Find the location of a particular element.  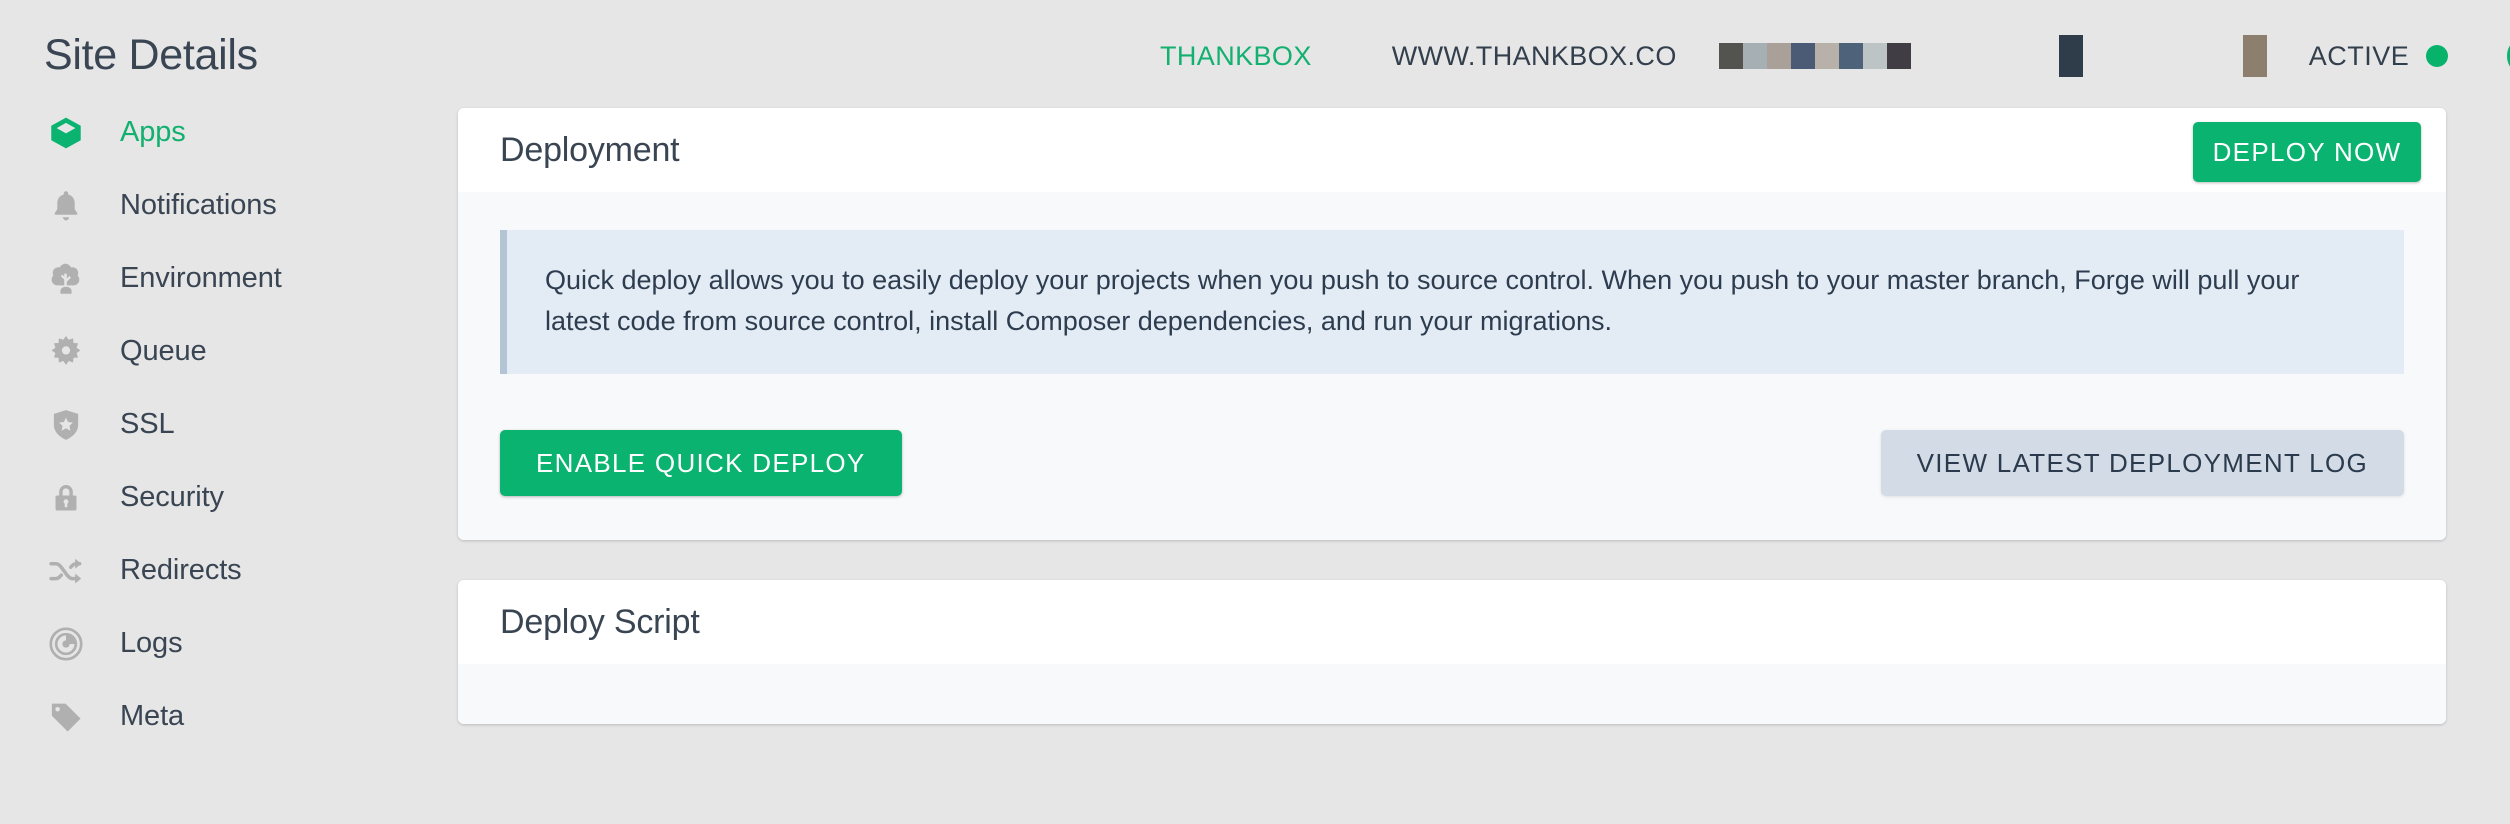

sidebar-item-queue: Queue is located at coordinates (229, 351).